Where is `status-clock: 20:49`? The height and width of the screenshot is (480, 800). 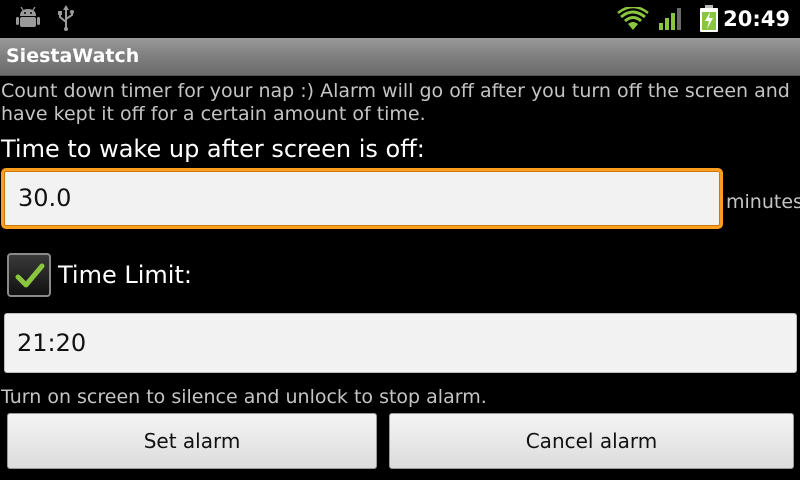
status-clock: 20:49 is located at coordinates (756, 19).